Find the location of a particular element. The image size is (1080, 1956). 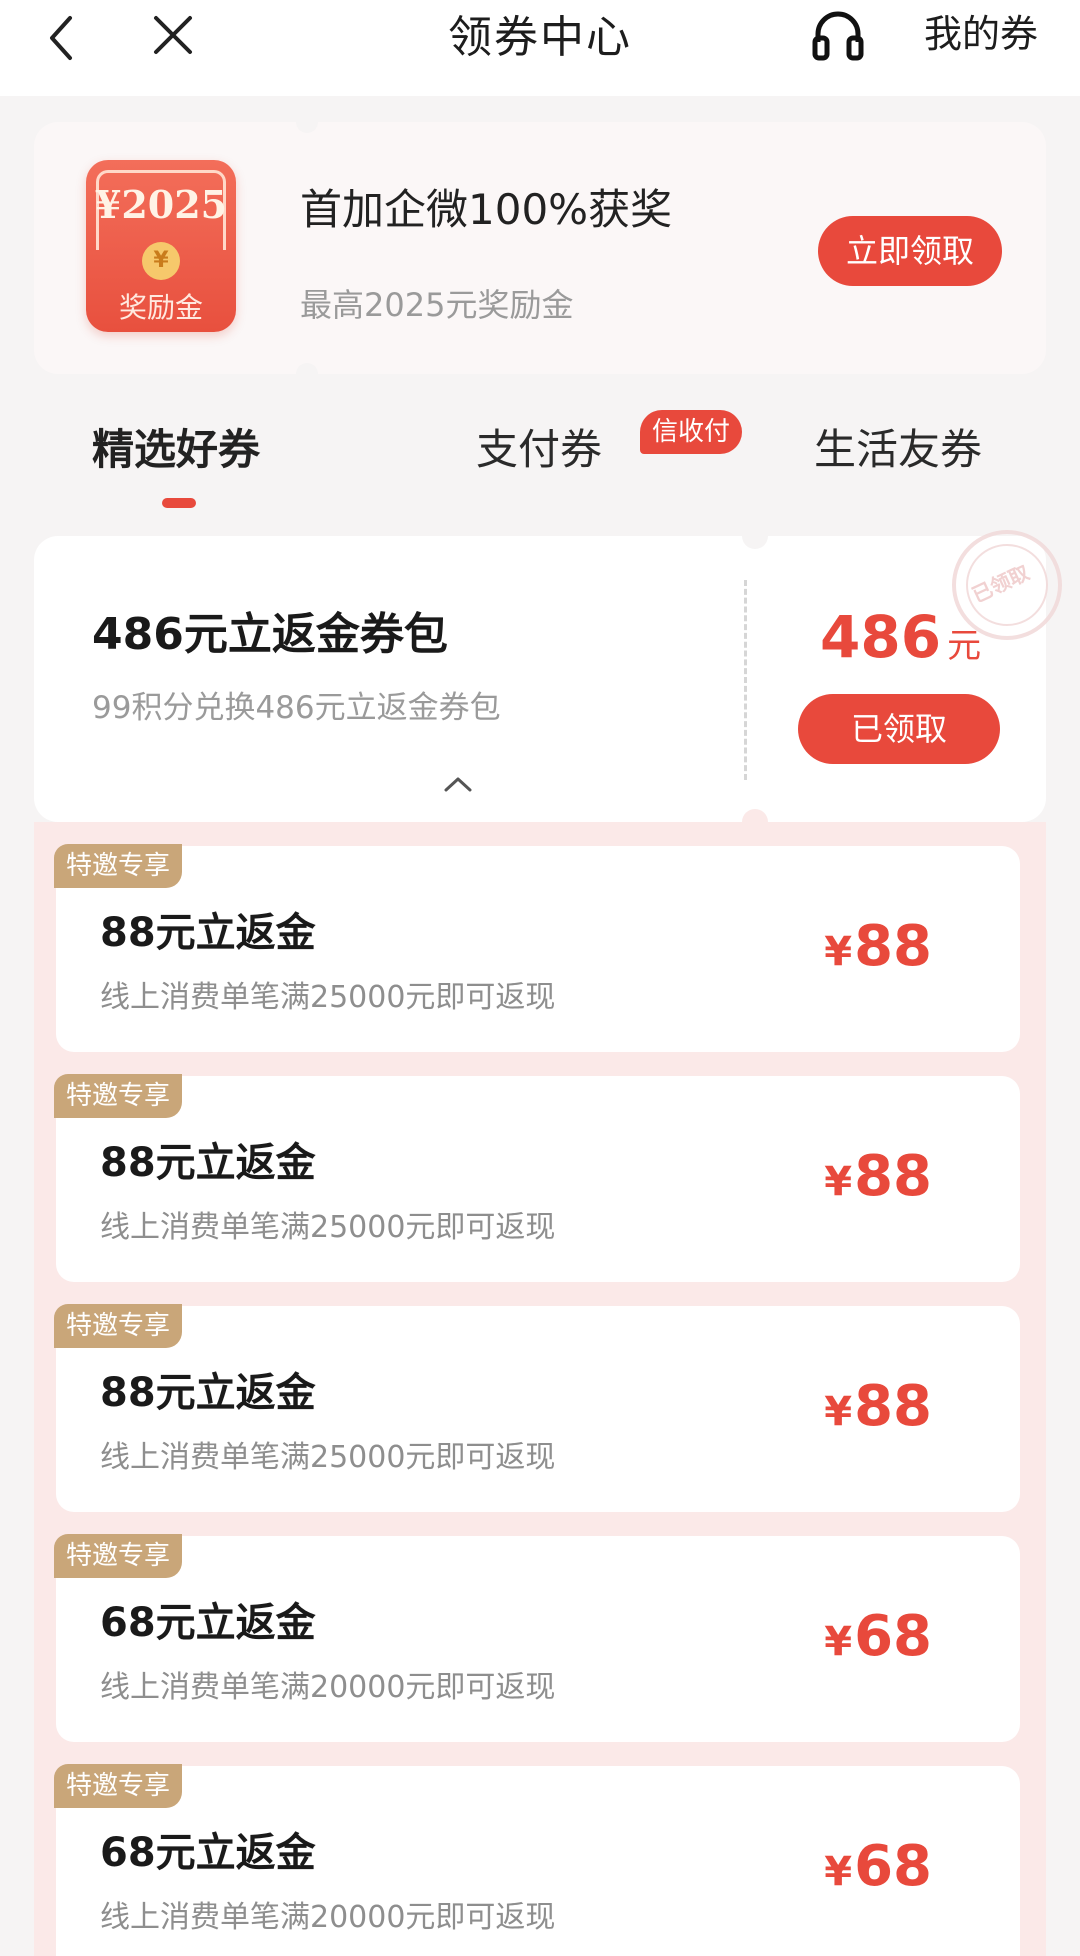

tab-featured: 精选好券 is located at coordinates (176, 450).